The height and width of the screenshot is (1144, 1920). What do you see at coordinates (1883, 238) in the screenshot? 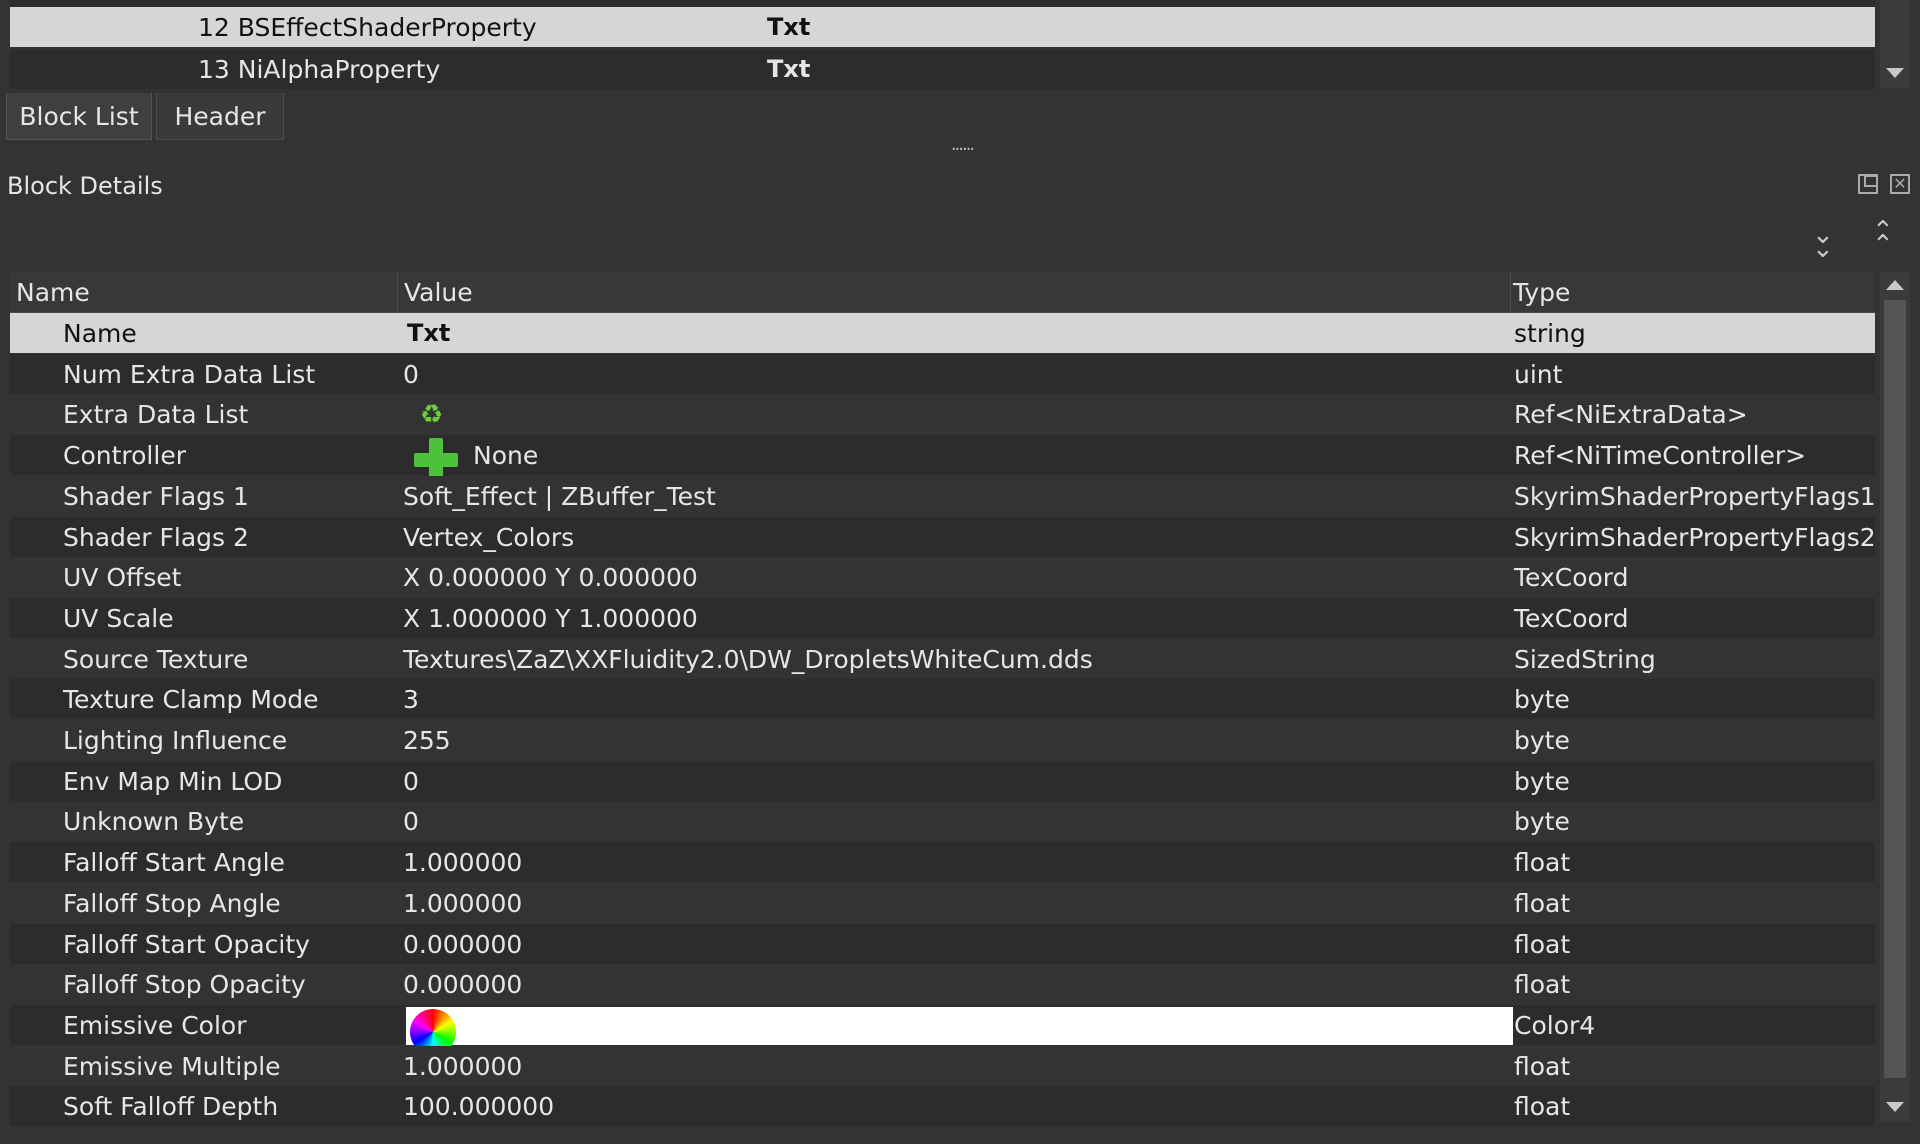
I see `double-chevron-up-icon: ⌃ ⌃` at bounding box center [1883, 238].